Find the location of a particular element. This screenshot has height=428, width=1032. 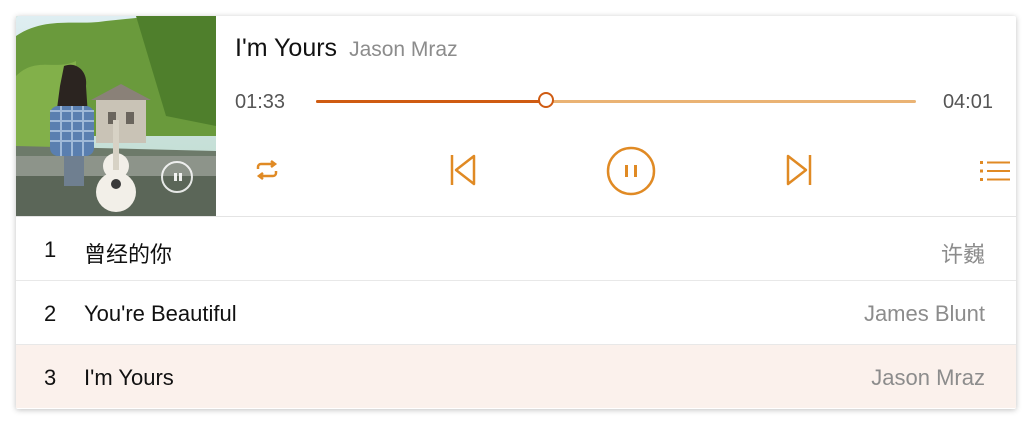

previous-button is located at coordinates (463, 170).